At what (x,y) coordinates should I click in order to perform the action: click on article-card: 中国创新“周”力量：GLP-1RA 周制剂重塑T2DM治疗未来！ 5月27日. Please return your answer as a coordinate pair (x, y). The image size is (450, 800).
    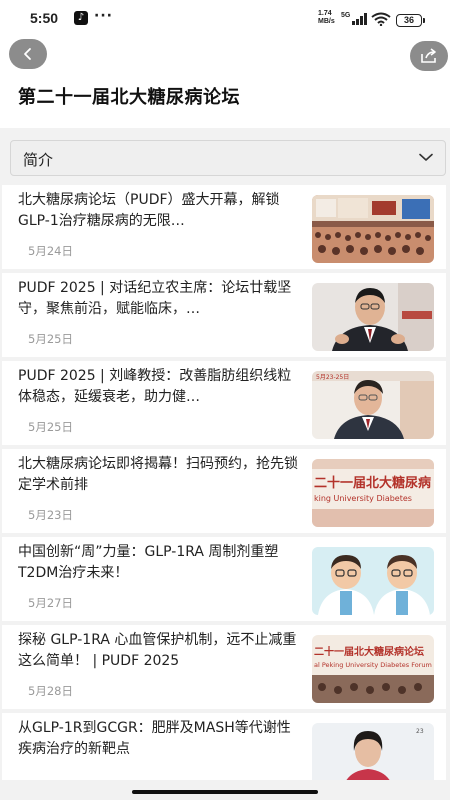
    Looking at the image, I should click on (224, 579).